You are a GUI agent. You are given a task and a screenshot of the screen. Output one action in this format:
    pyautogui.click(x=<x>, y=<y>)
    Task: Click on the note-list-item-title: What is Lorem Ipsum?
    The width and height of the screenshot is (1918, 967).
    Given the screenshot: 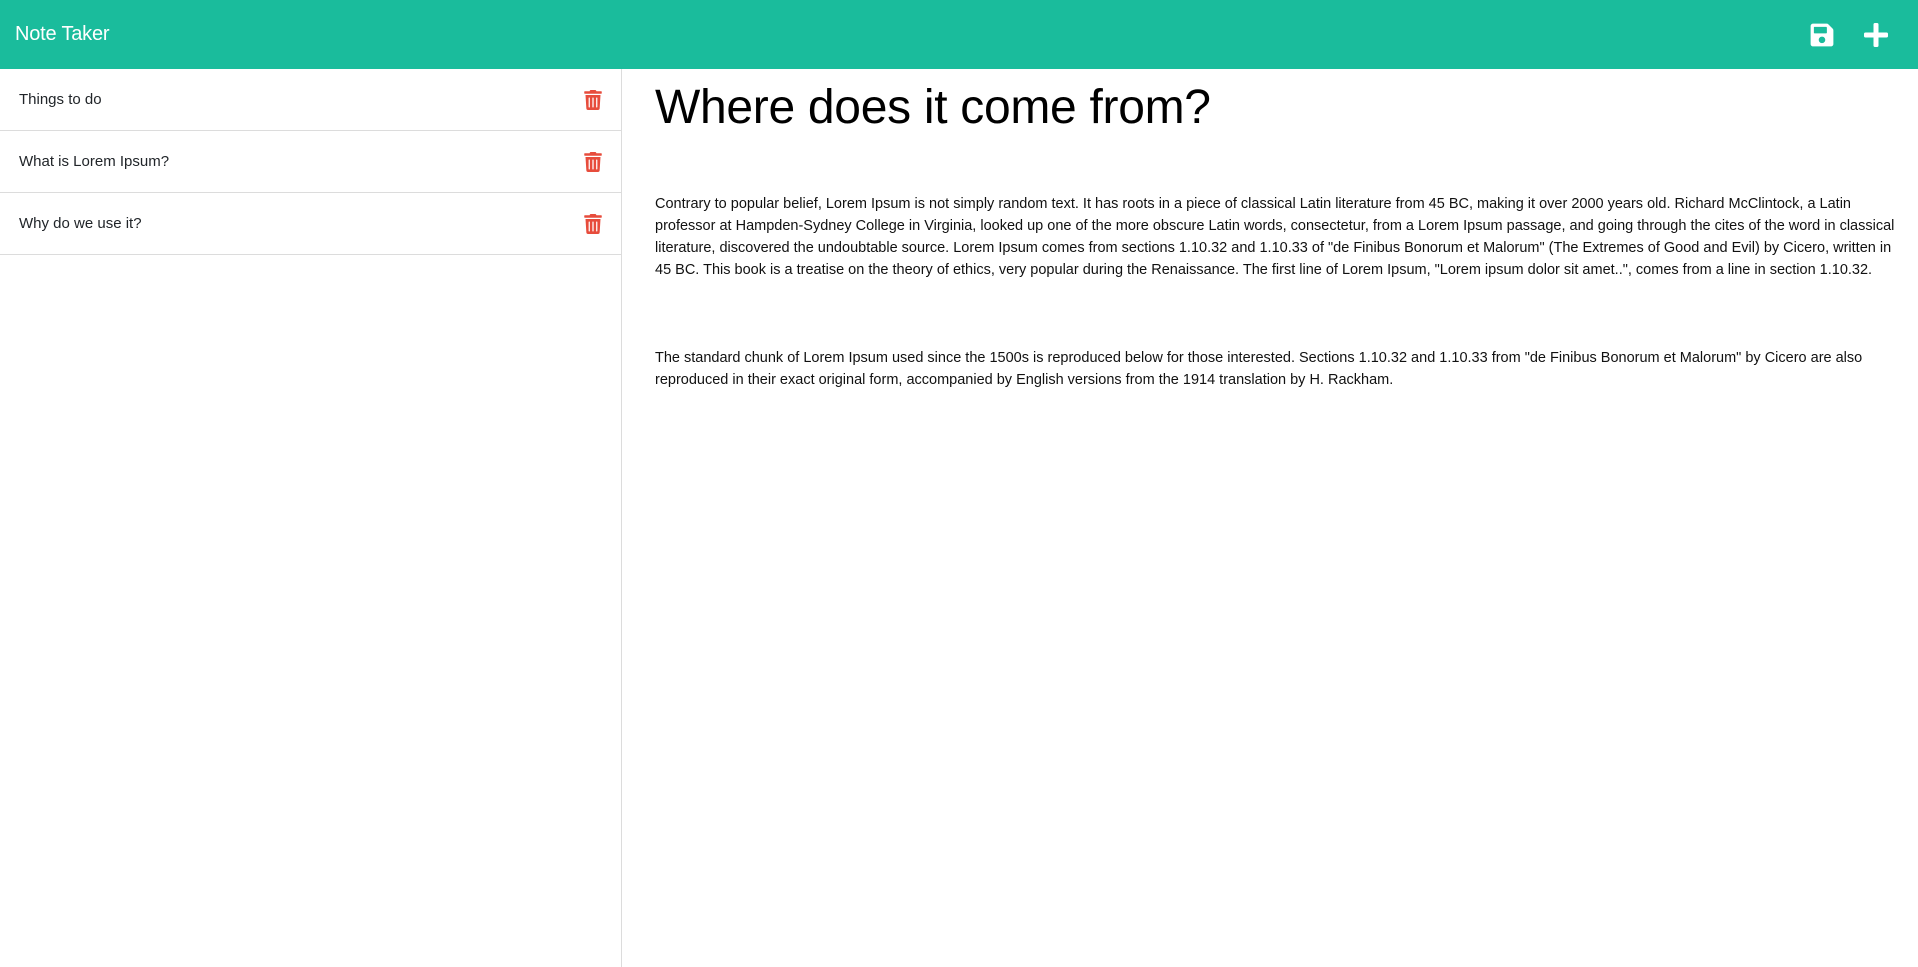 What is the action you would take?
    pyautogui.click(x=94, y=161)
    